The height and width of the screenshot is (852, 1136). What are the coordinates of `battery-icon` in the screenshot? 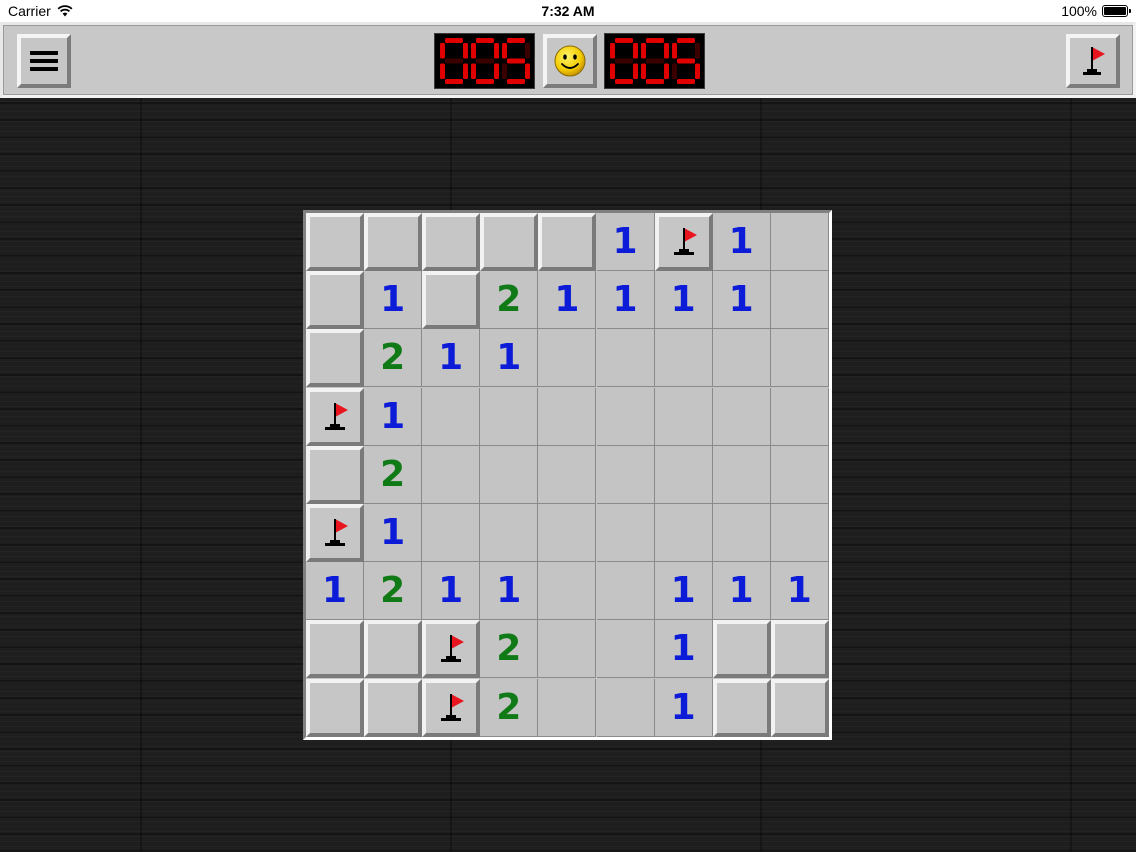 It's located at (1116, 11).